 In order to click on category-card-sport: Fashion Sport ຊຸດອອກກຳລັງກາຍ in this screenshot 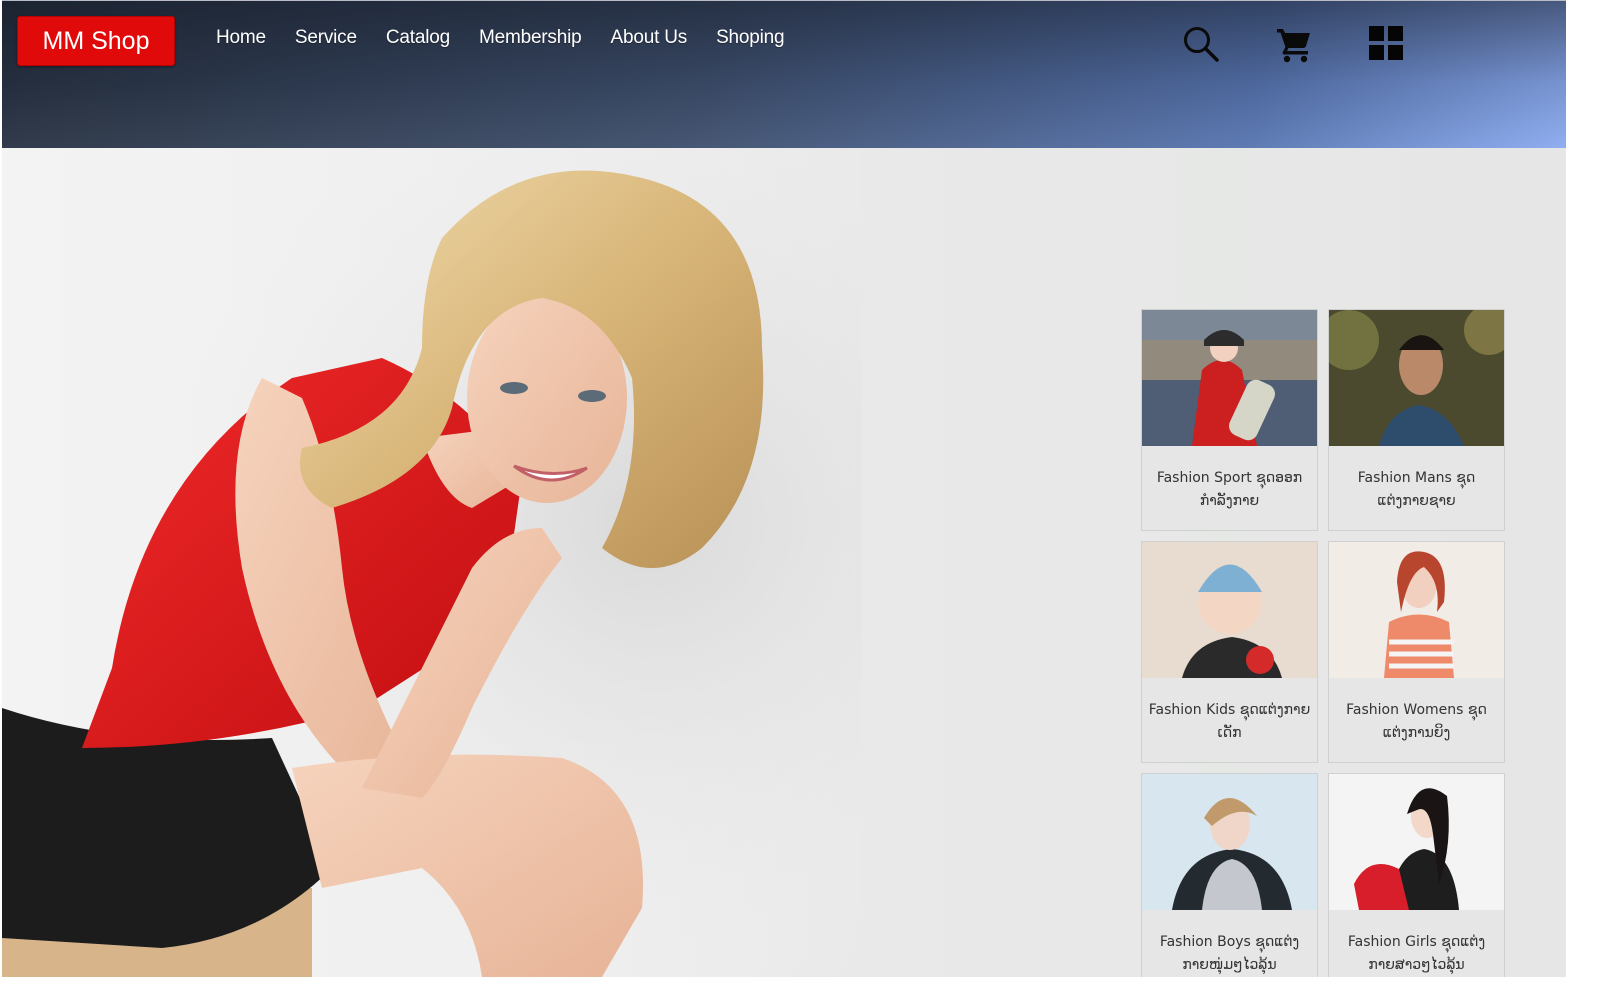, I will do `click(1229, 420)`.